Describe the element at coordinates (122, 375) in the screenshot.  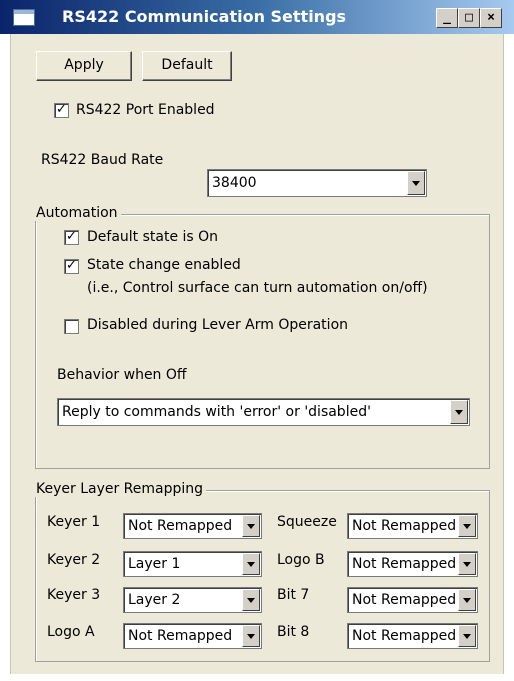
I see `behavior-label: Behavior when Off` at that location.